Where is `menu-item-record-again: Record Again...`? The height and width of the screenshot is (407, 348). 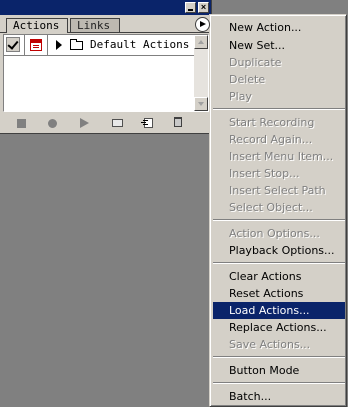
menu-item-record-again: Record Again... is located at coordinates (279, 139).